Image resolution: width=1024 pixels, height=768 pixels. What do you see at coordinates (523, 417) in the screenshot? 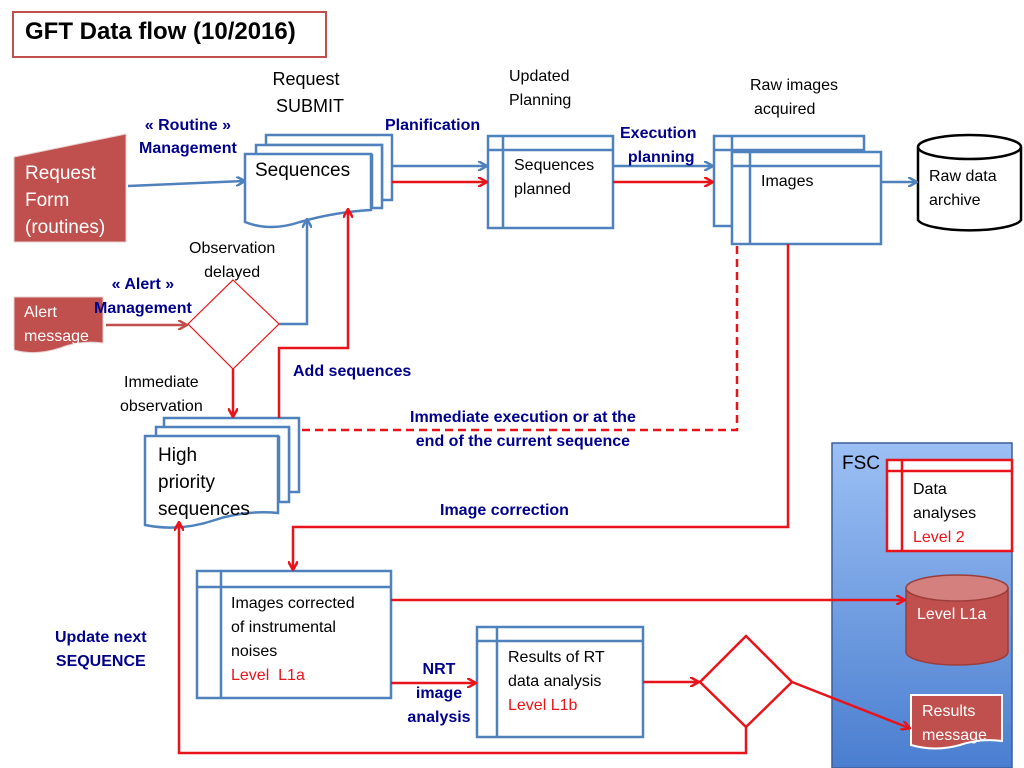
I see `annotation-line: Immediate execution or at the` at bounding box center [523, 417].